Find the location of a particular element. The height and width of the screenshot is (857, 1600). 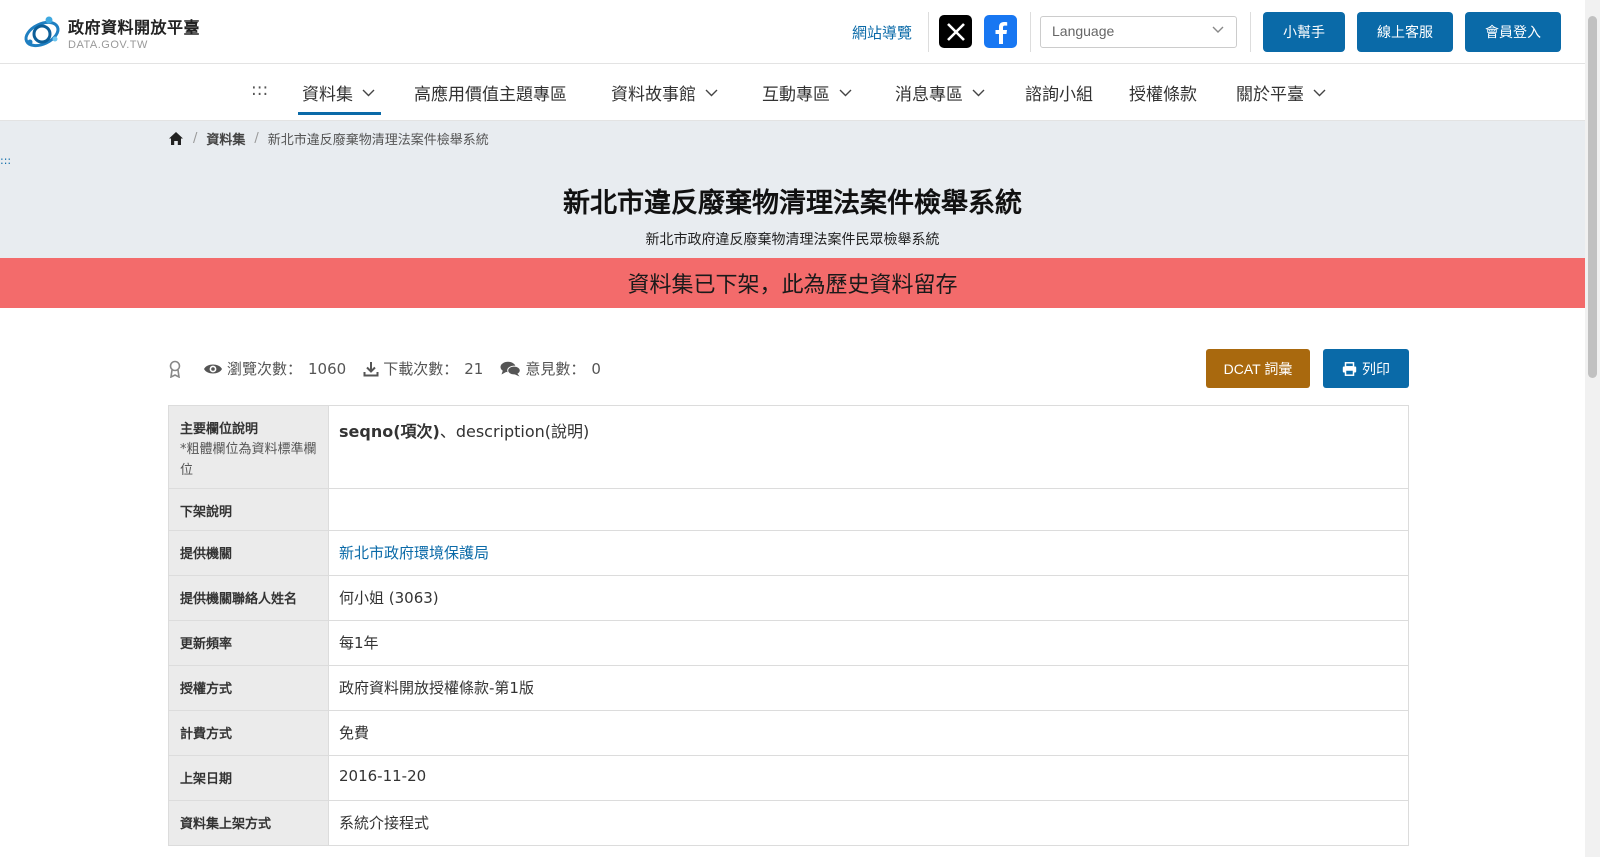

downloads-stat: 下載次數： 21 is located at coordinates (423, 368).